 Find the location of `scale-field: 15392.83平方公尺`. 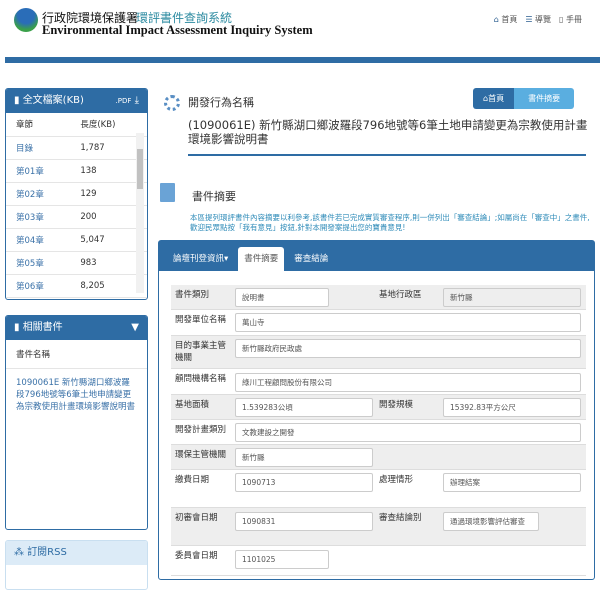

scale-field: 15392.83平方公尺 is located at coordinates (512, 407).